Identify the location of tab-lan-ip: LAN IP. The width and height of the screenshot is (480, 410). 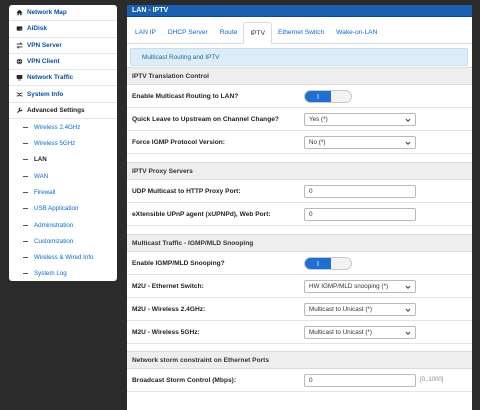
(145, 32).